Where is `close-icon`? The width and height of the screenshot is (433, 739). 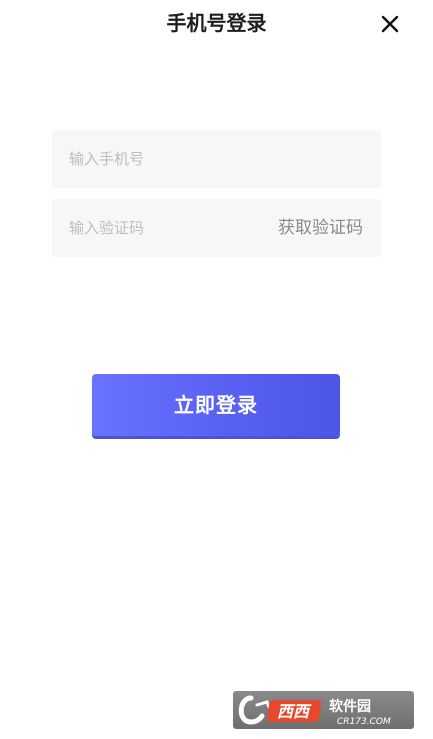 close-icon is located at coordinates (390, 24).